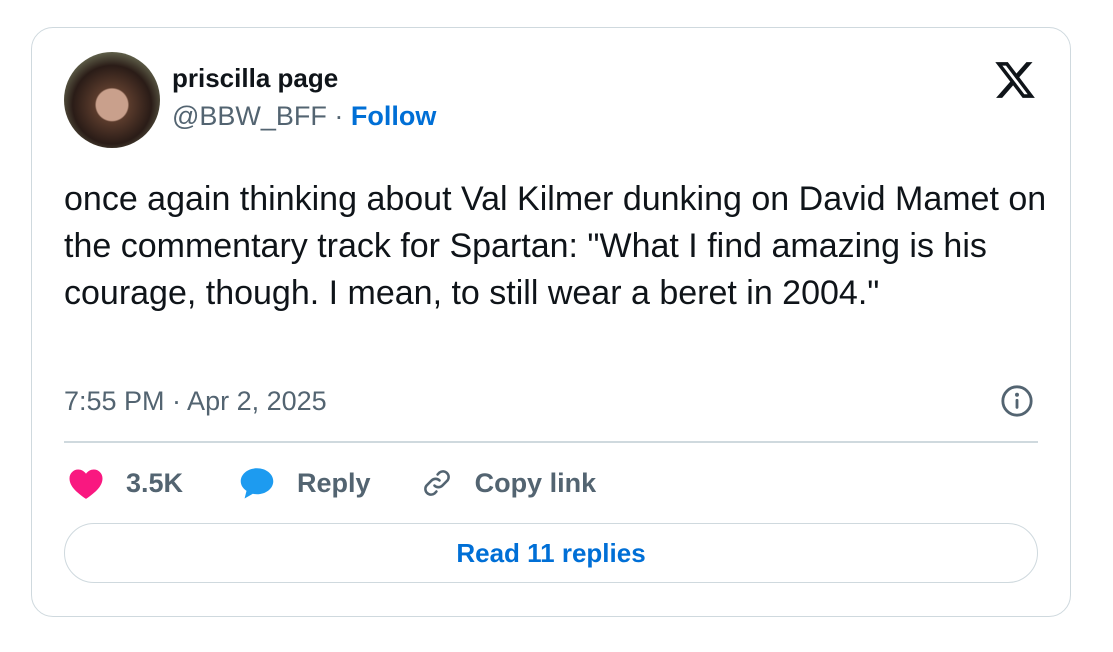 This screenshot has height=652, width=1113. What do you see at coordinates (535, 482) in the screenshot?
I see `copy-link-label: Copy link` at bounding box center [535, 482].